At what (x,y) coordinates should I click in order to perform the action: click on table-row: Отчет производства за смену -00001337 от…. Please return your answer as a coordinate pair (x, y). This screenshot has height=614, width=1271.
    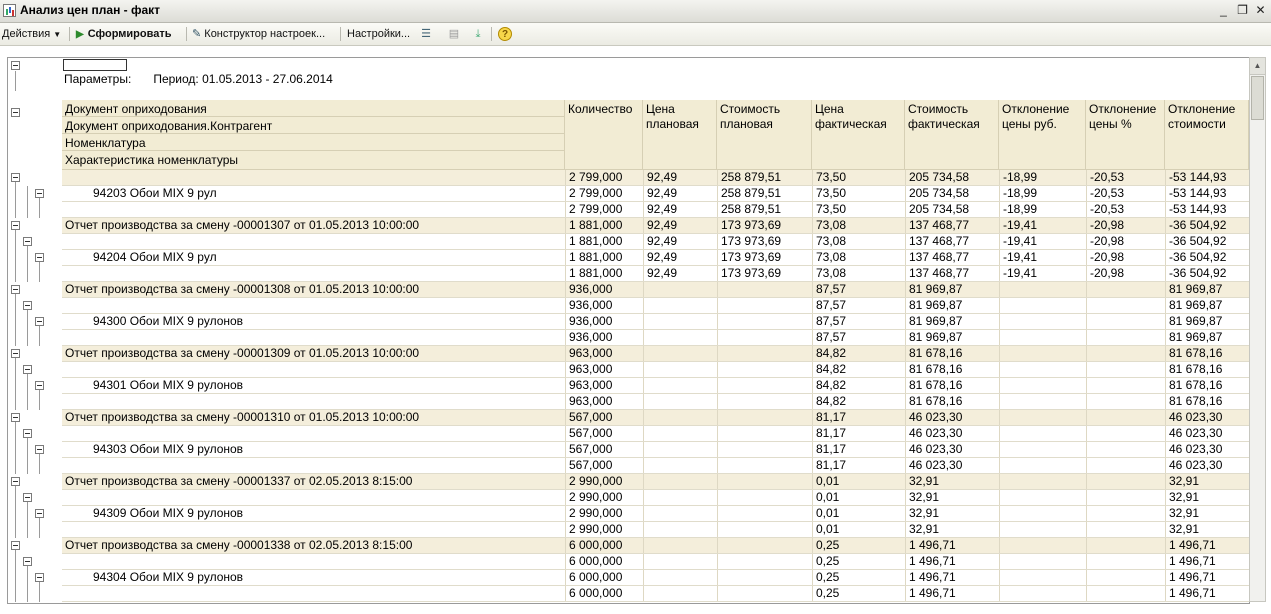
    Looking at the image, I should click on (655, 482).